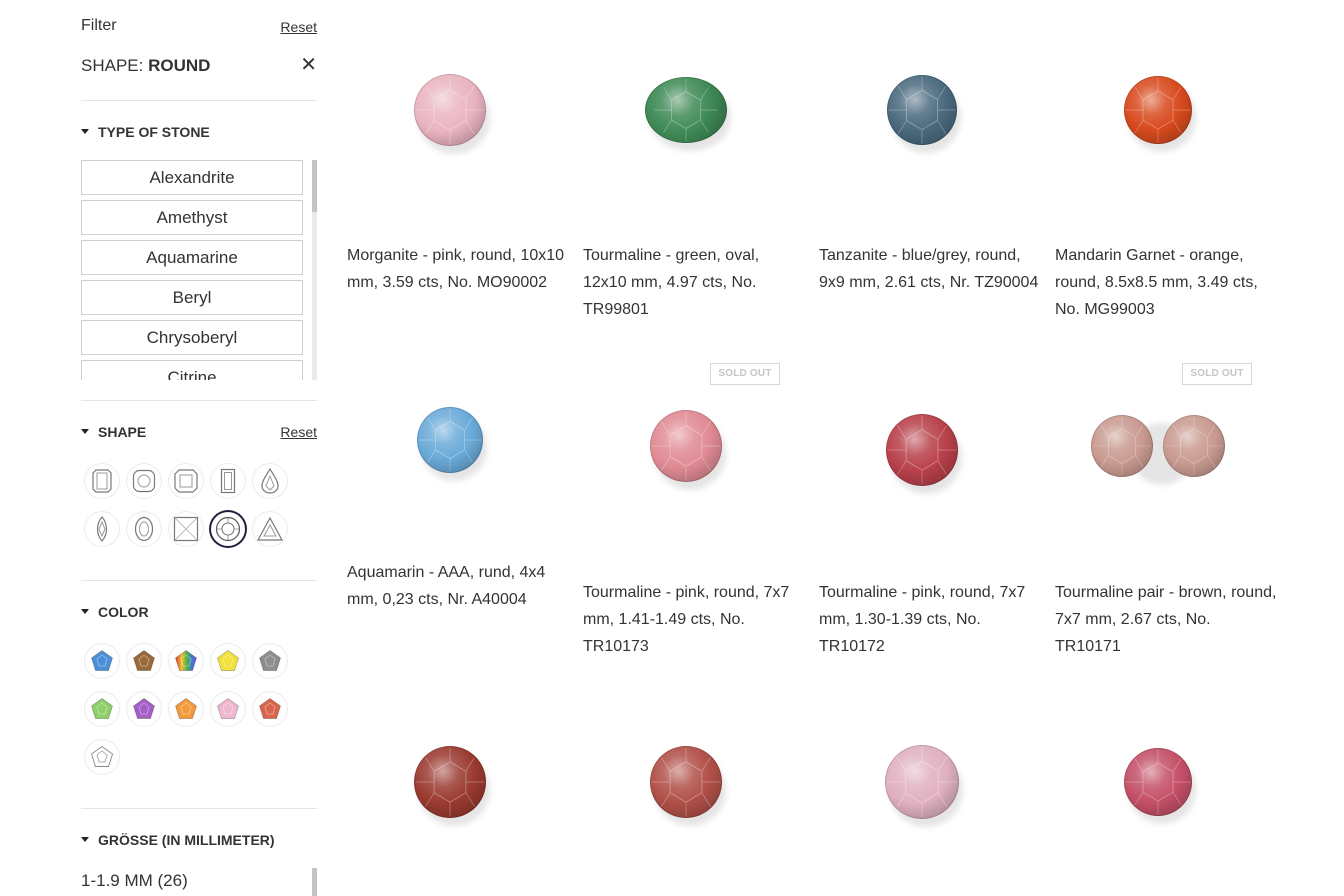  What do you see at coordinates (154, 132) in the screenshot?
I see `type-of-stone-heading: TYPE OF STONE` at bounding box center [154, 132].